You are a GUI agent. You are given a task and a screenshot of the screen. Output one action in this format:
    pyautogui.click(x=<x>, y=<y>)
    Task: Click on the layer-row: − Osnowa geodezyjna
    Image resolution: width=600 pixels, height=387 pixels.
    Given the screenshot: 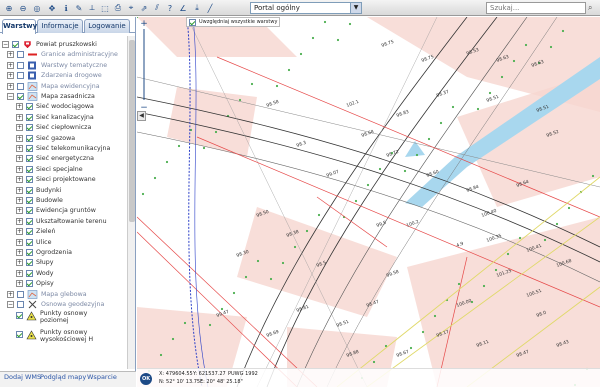 What is the action you would take?
    pyautogui.click(x=55, y=304)
    